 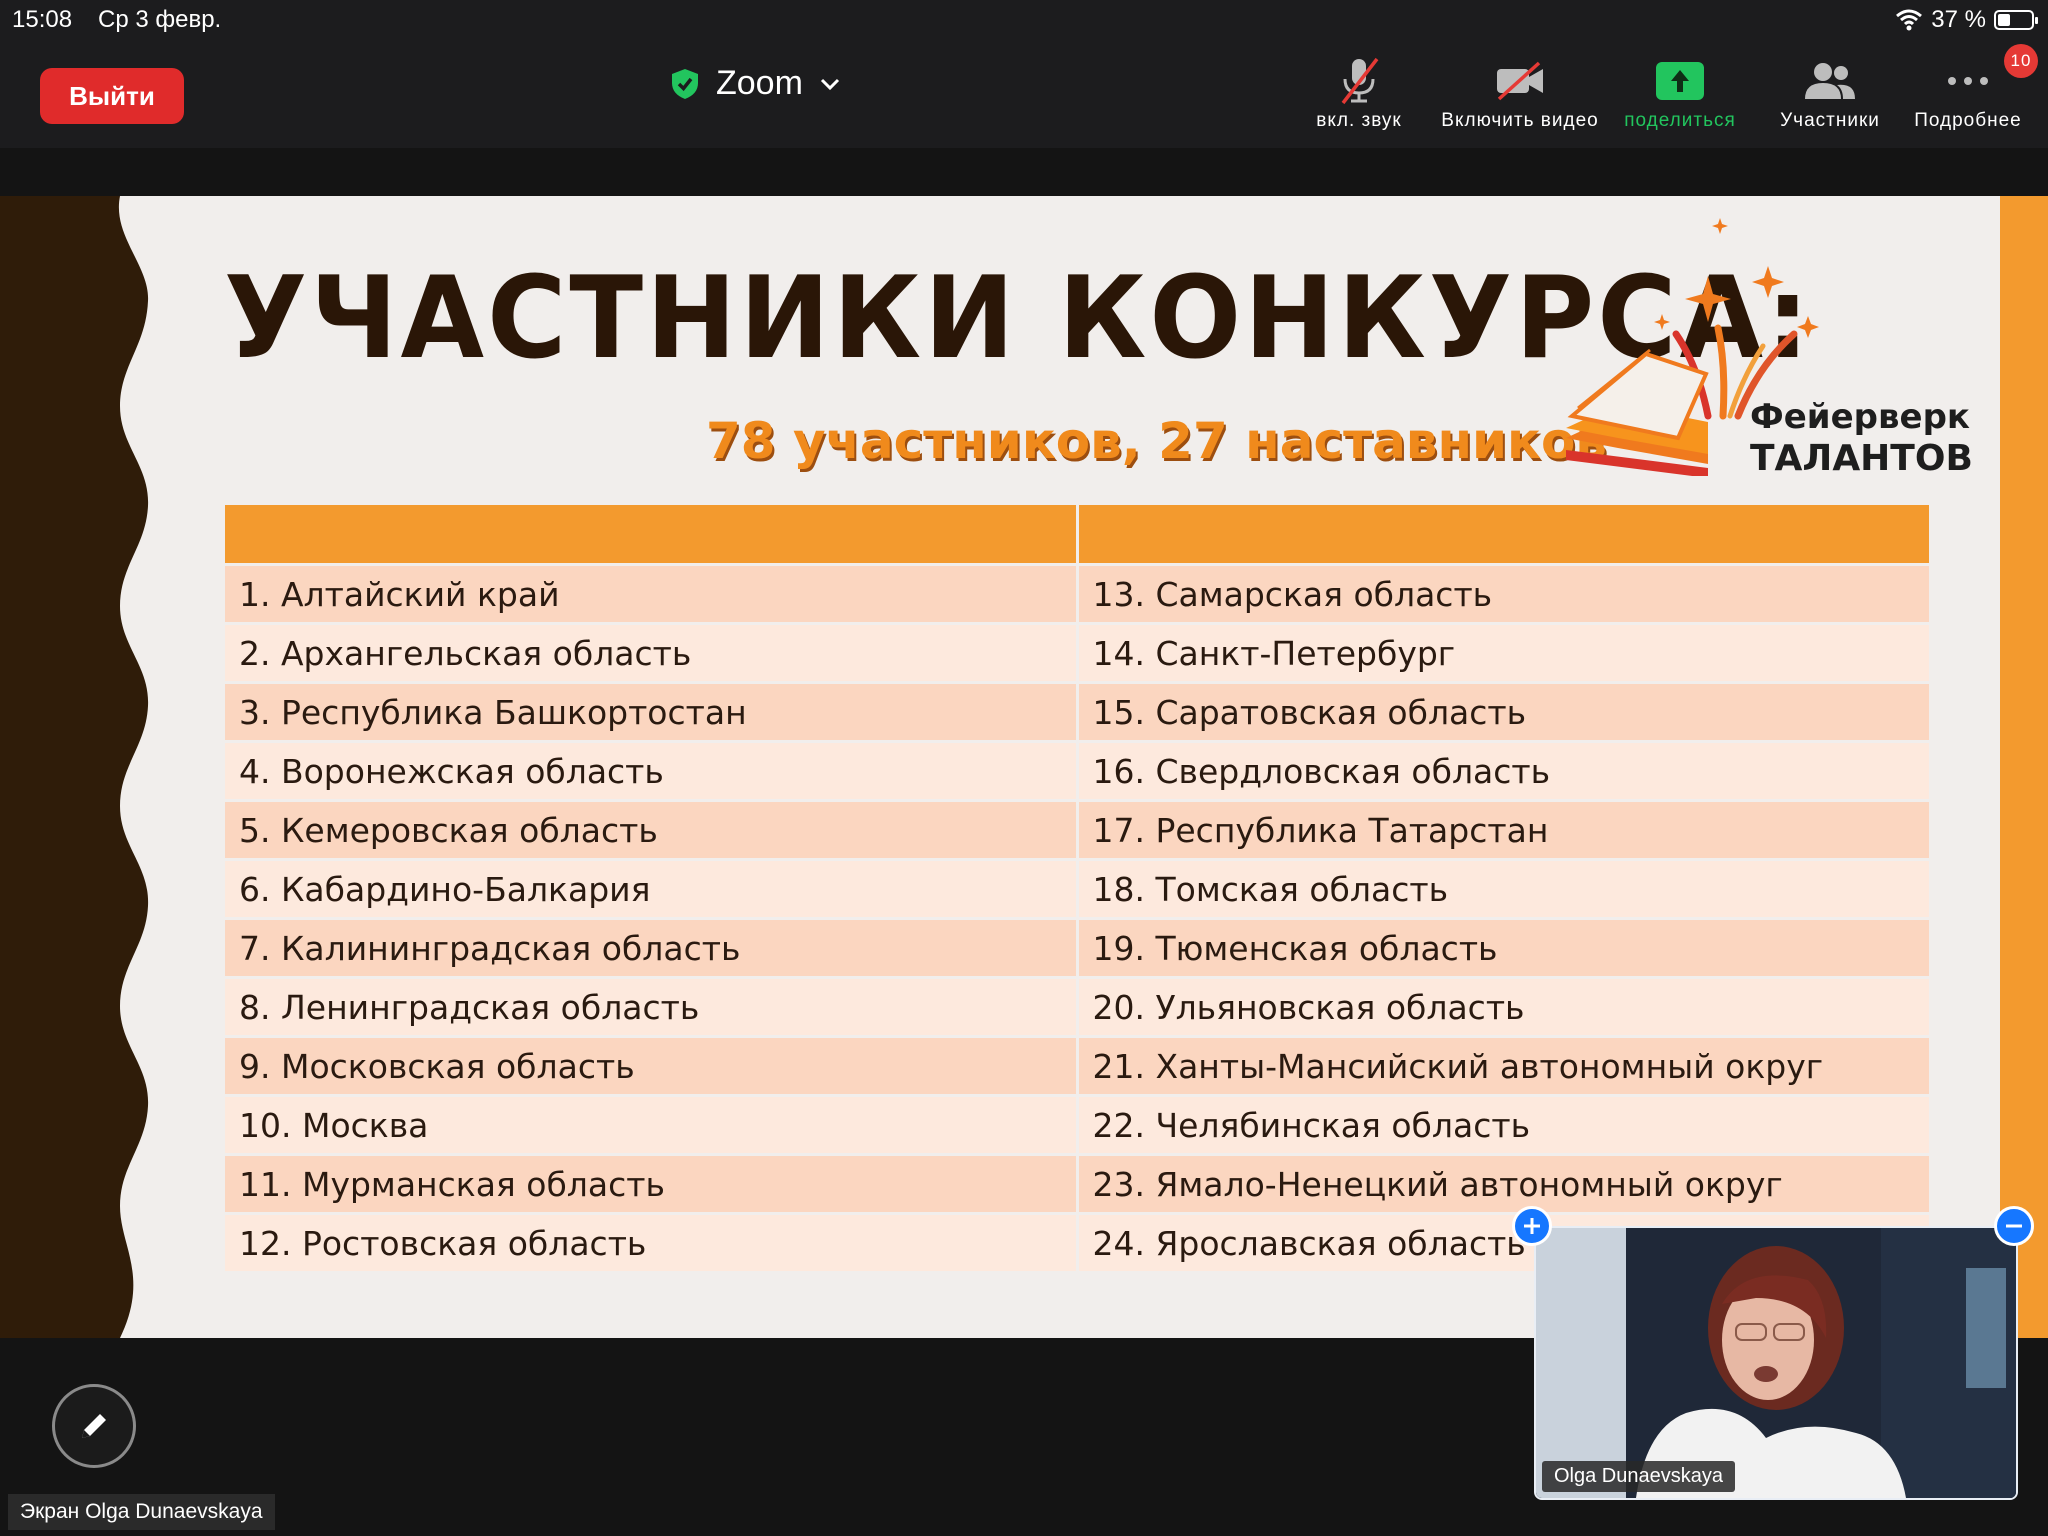 I want to click on start-video-button: Включить видео, so click(x=1520, y=92).